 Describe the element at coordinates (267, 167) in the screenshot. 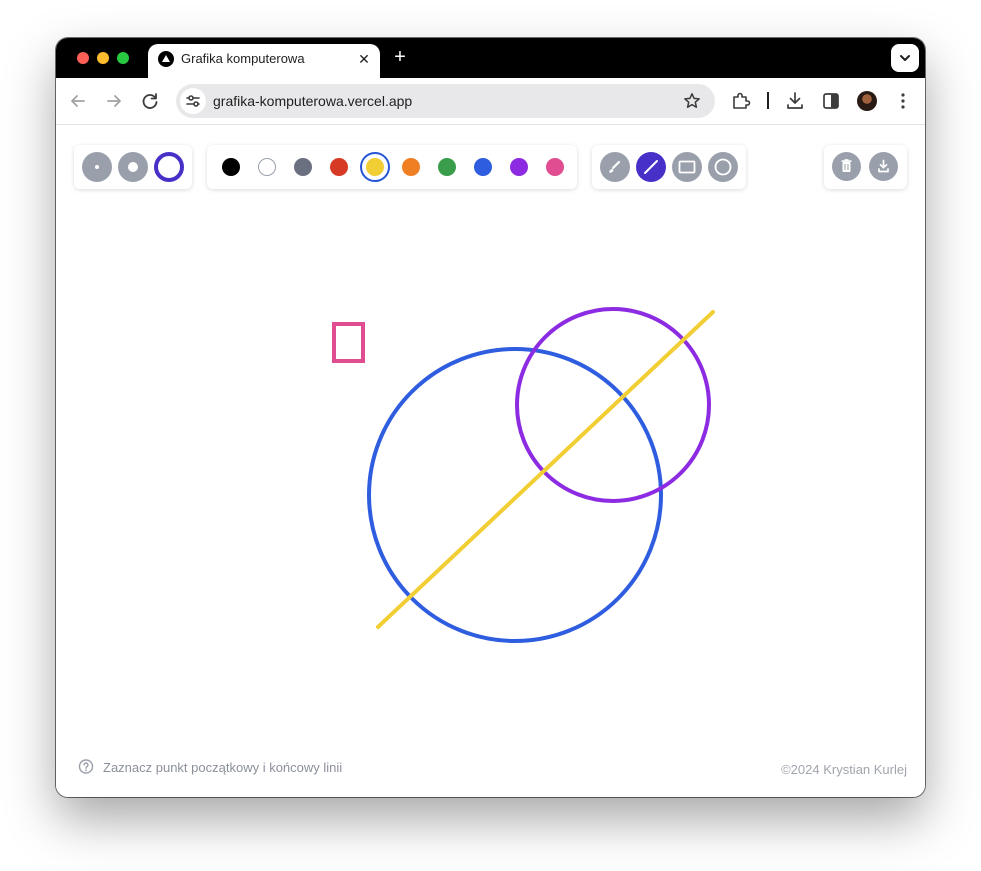

I see `color-swatch-white` at that location.